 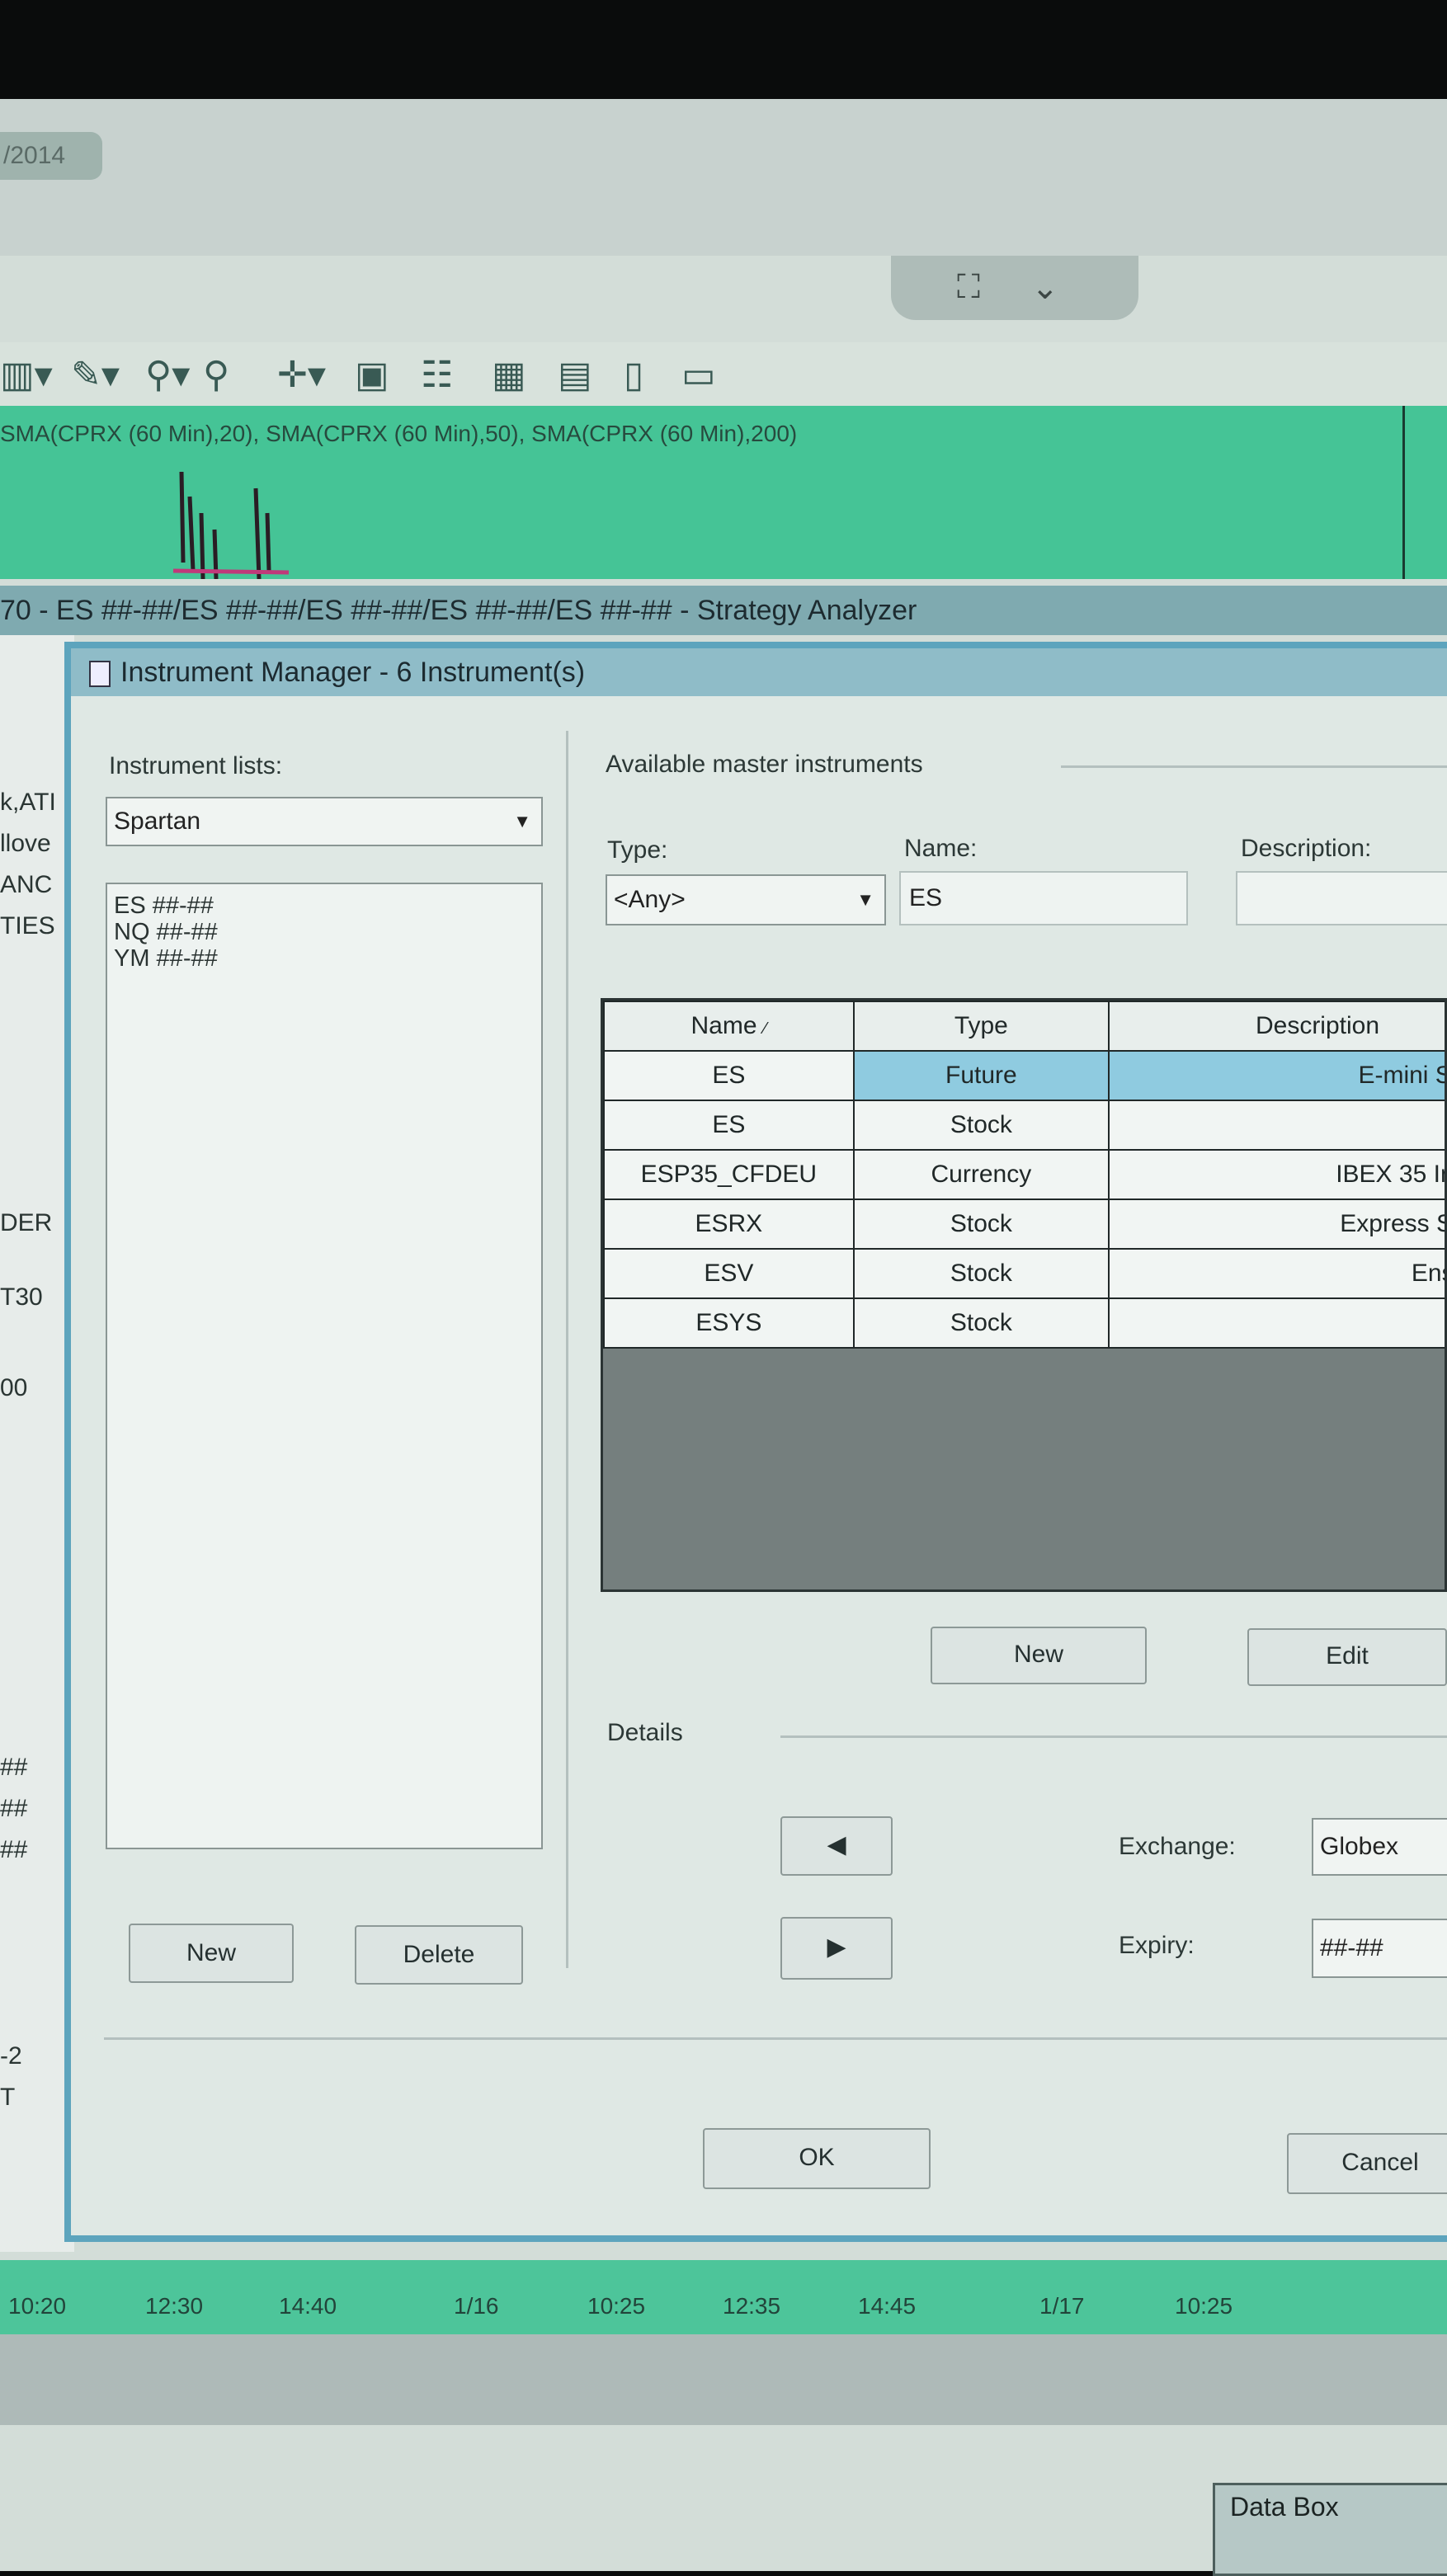 I want to click on sort-indicator-icon: ⁄, so click(x=765, y=1029).